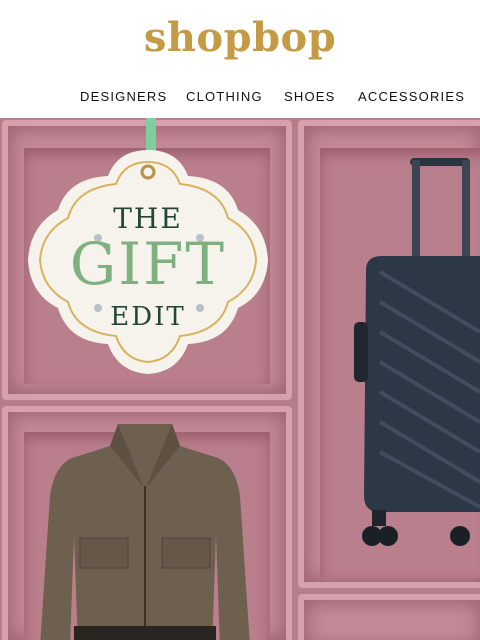 The width and height of the screenshot is (480, 640). Describe the element at coordinates (389, 617) in the screenshot. I see `shelf-cell-bottom-right` at that location.